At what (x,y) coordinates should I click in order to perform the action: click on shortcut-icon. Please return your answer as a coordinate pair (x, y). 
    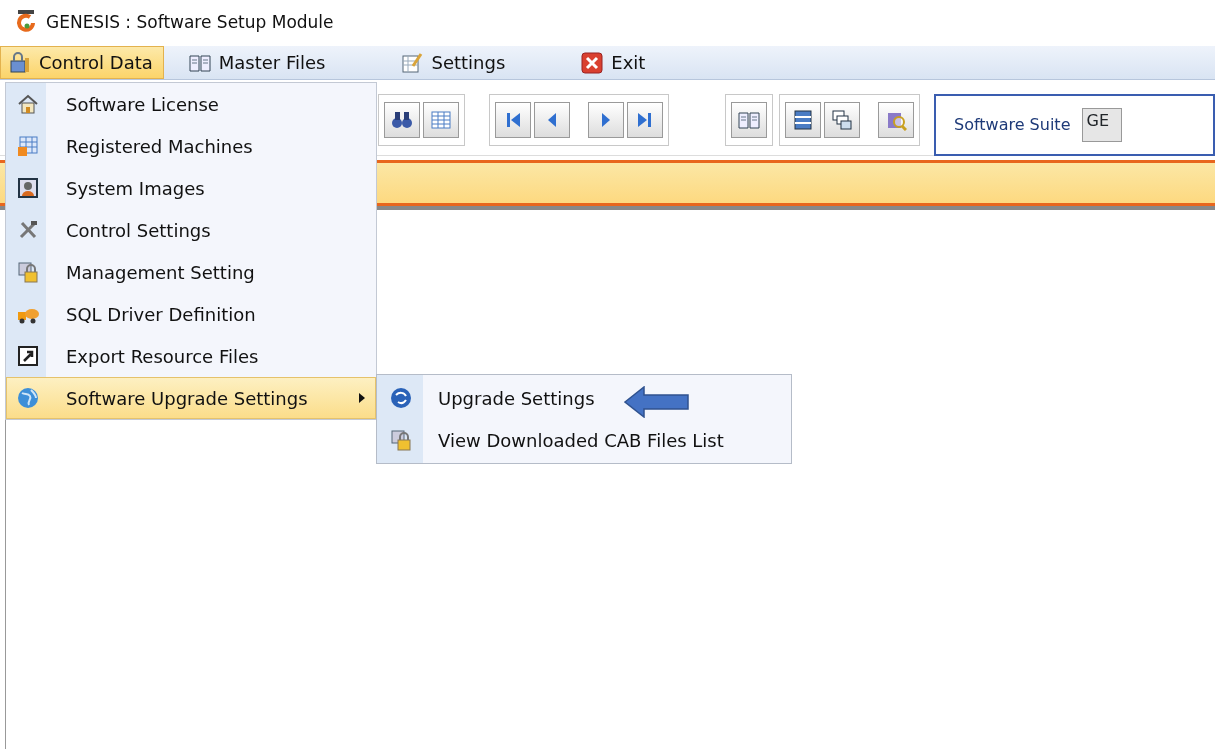
    Looking at the image, I should click on (28, 356).